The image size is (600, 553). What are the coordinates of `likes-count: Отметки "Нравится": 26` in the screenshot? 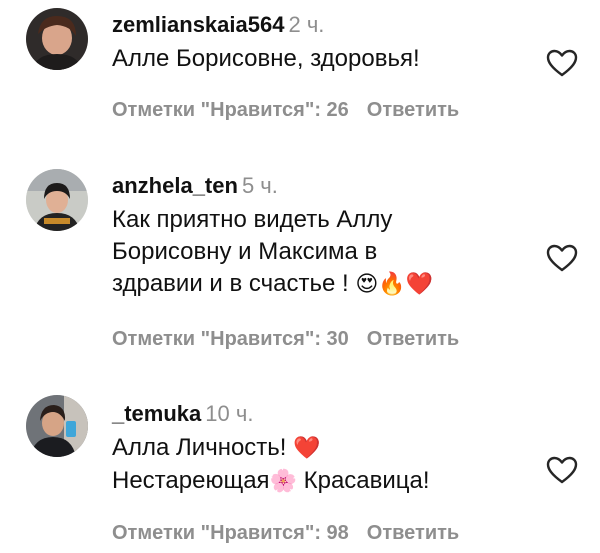 It's located at (230, 110).